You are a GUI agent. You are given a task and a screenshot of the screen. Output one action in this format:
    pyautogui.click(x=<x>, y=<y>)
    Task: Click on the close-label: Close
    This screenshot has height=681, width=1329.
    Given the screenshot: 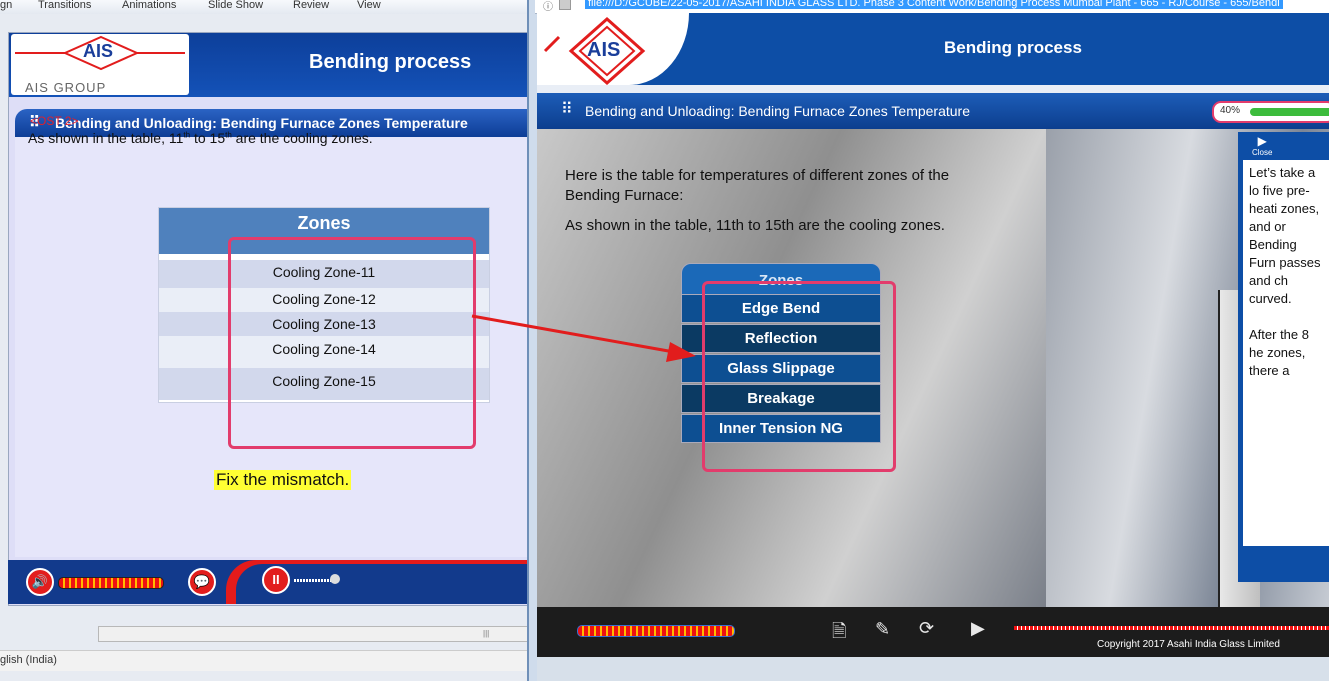 What is the action you would take?
    pyautogui.click(x=1262, y=152)
    